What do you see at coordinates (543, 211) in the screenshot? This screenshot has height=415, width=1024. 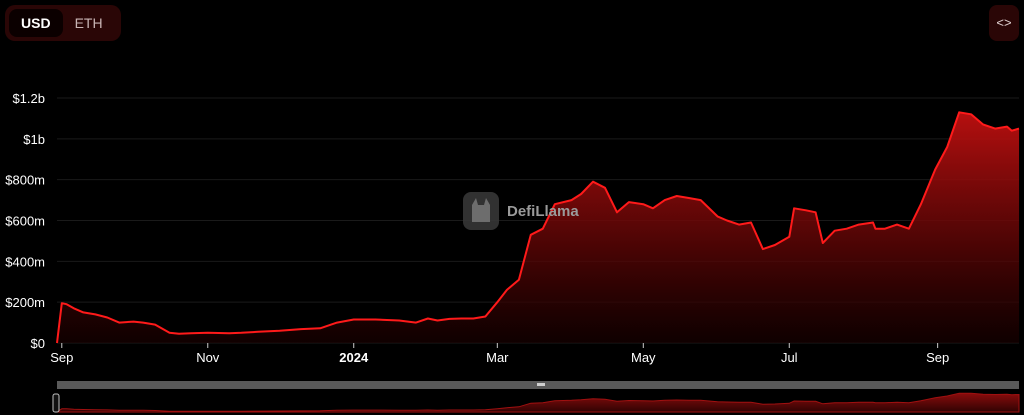 I see `watermark-text: DefiLlama` at bounding box center [543, 211].